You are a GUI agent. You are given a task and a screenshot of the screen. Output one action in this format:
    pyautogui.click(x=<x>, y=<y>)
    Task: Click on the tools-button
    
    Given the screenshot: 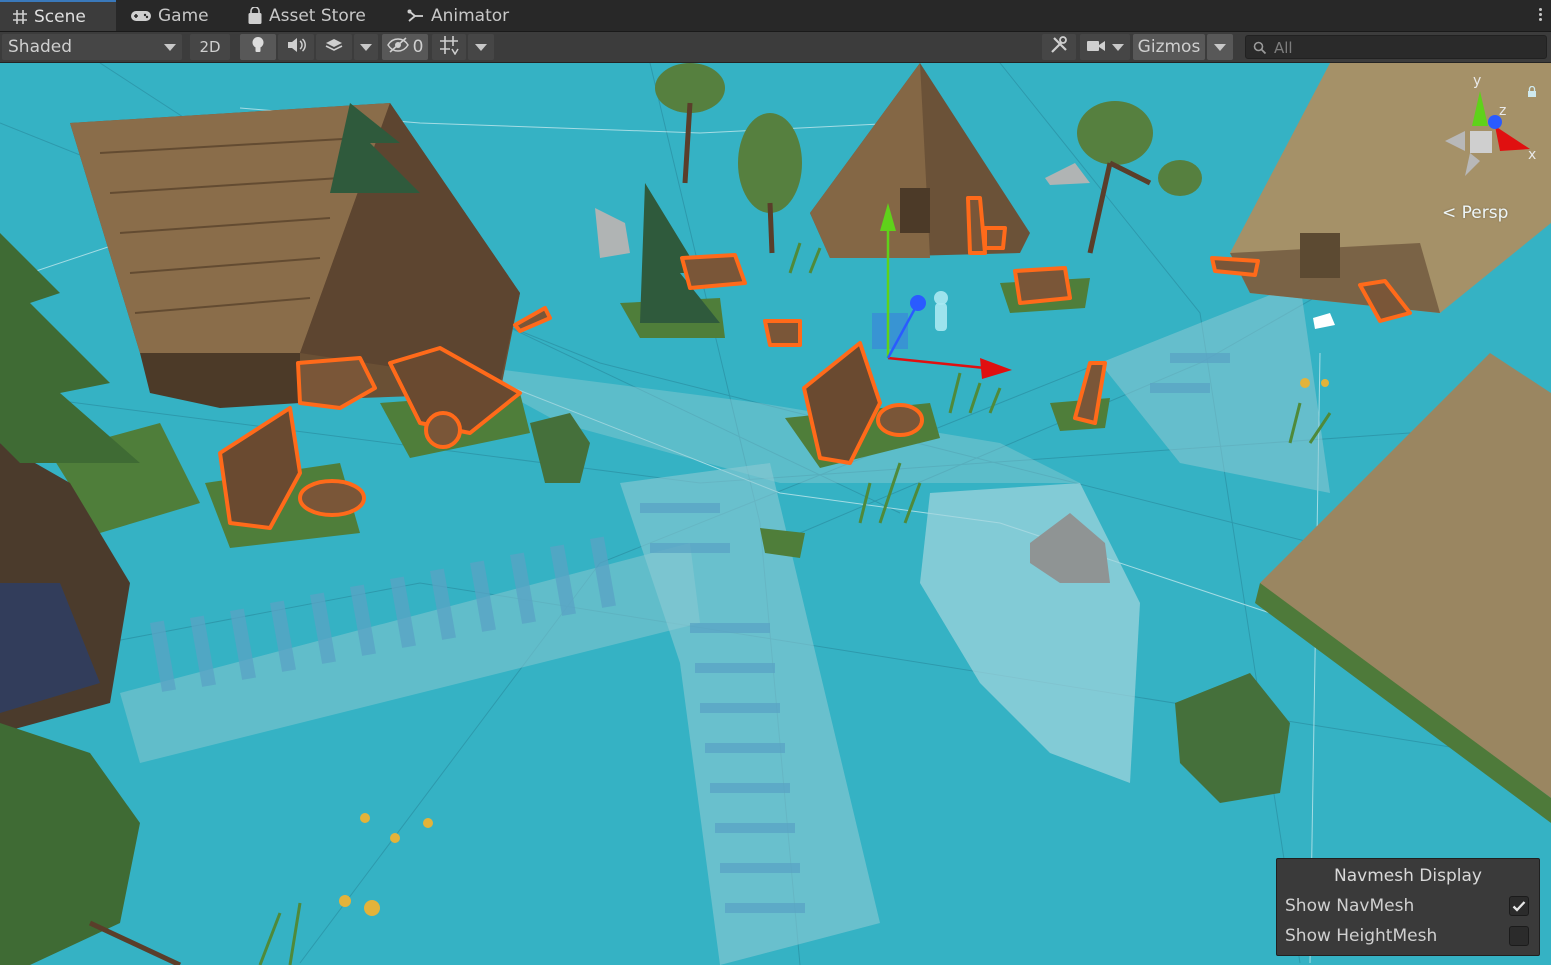 What is the action you would take?
    pyautogui.click(x=1059, y=47)
    